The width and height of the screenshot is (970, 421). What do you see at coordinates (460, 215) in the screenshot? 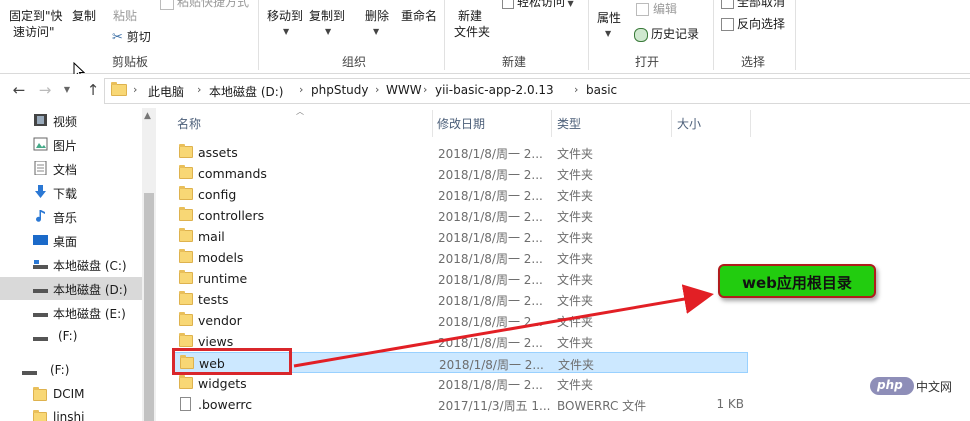
I see `table-row: controllers 2018/1/8/周一 2... 文件夹` at bounding box center [460, 215].